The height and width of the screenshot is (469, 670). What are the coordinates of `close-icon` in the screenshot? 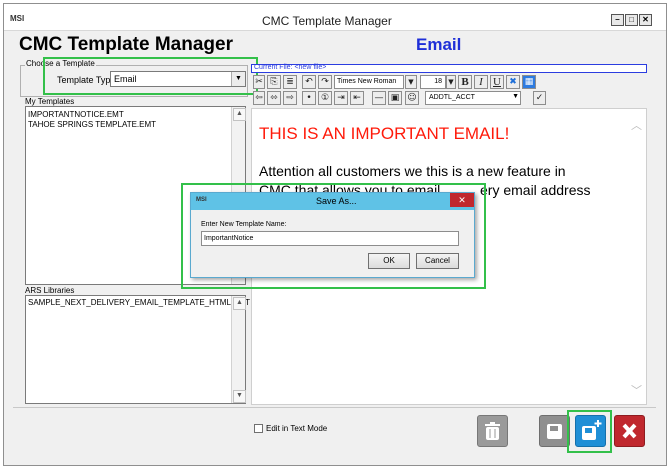 It's located at (629, 431).